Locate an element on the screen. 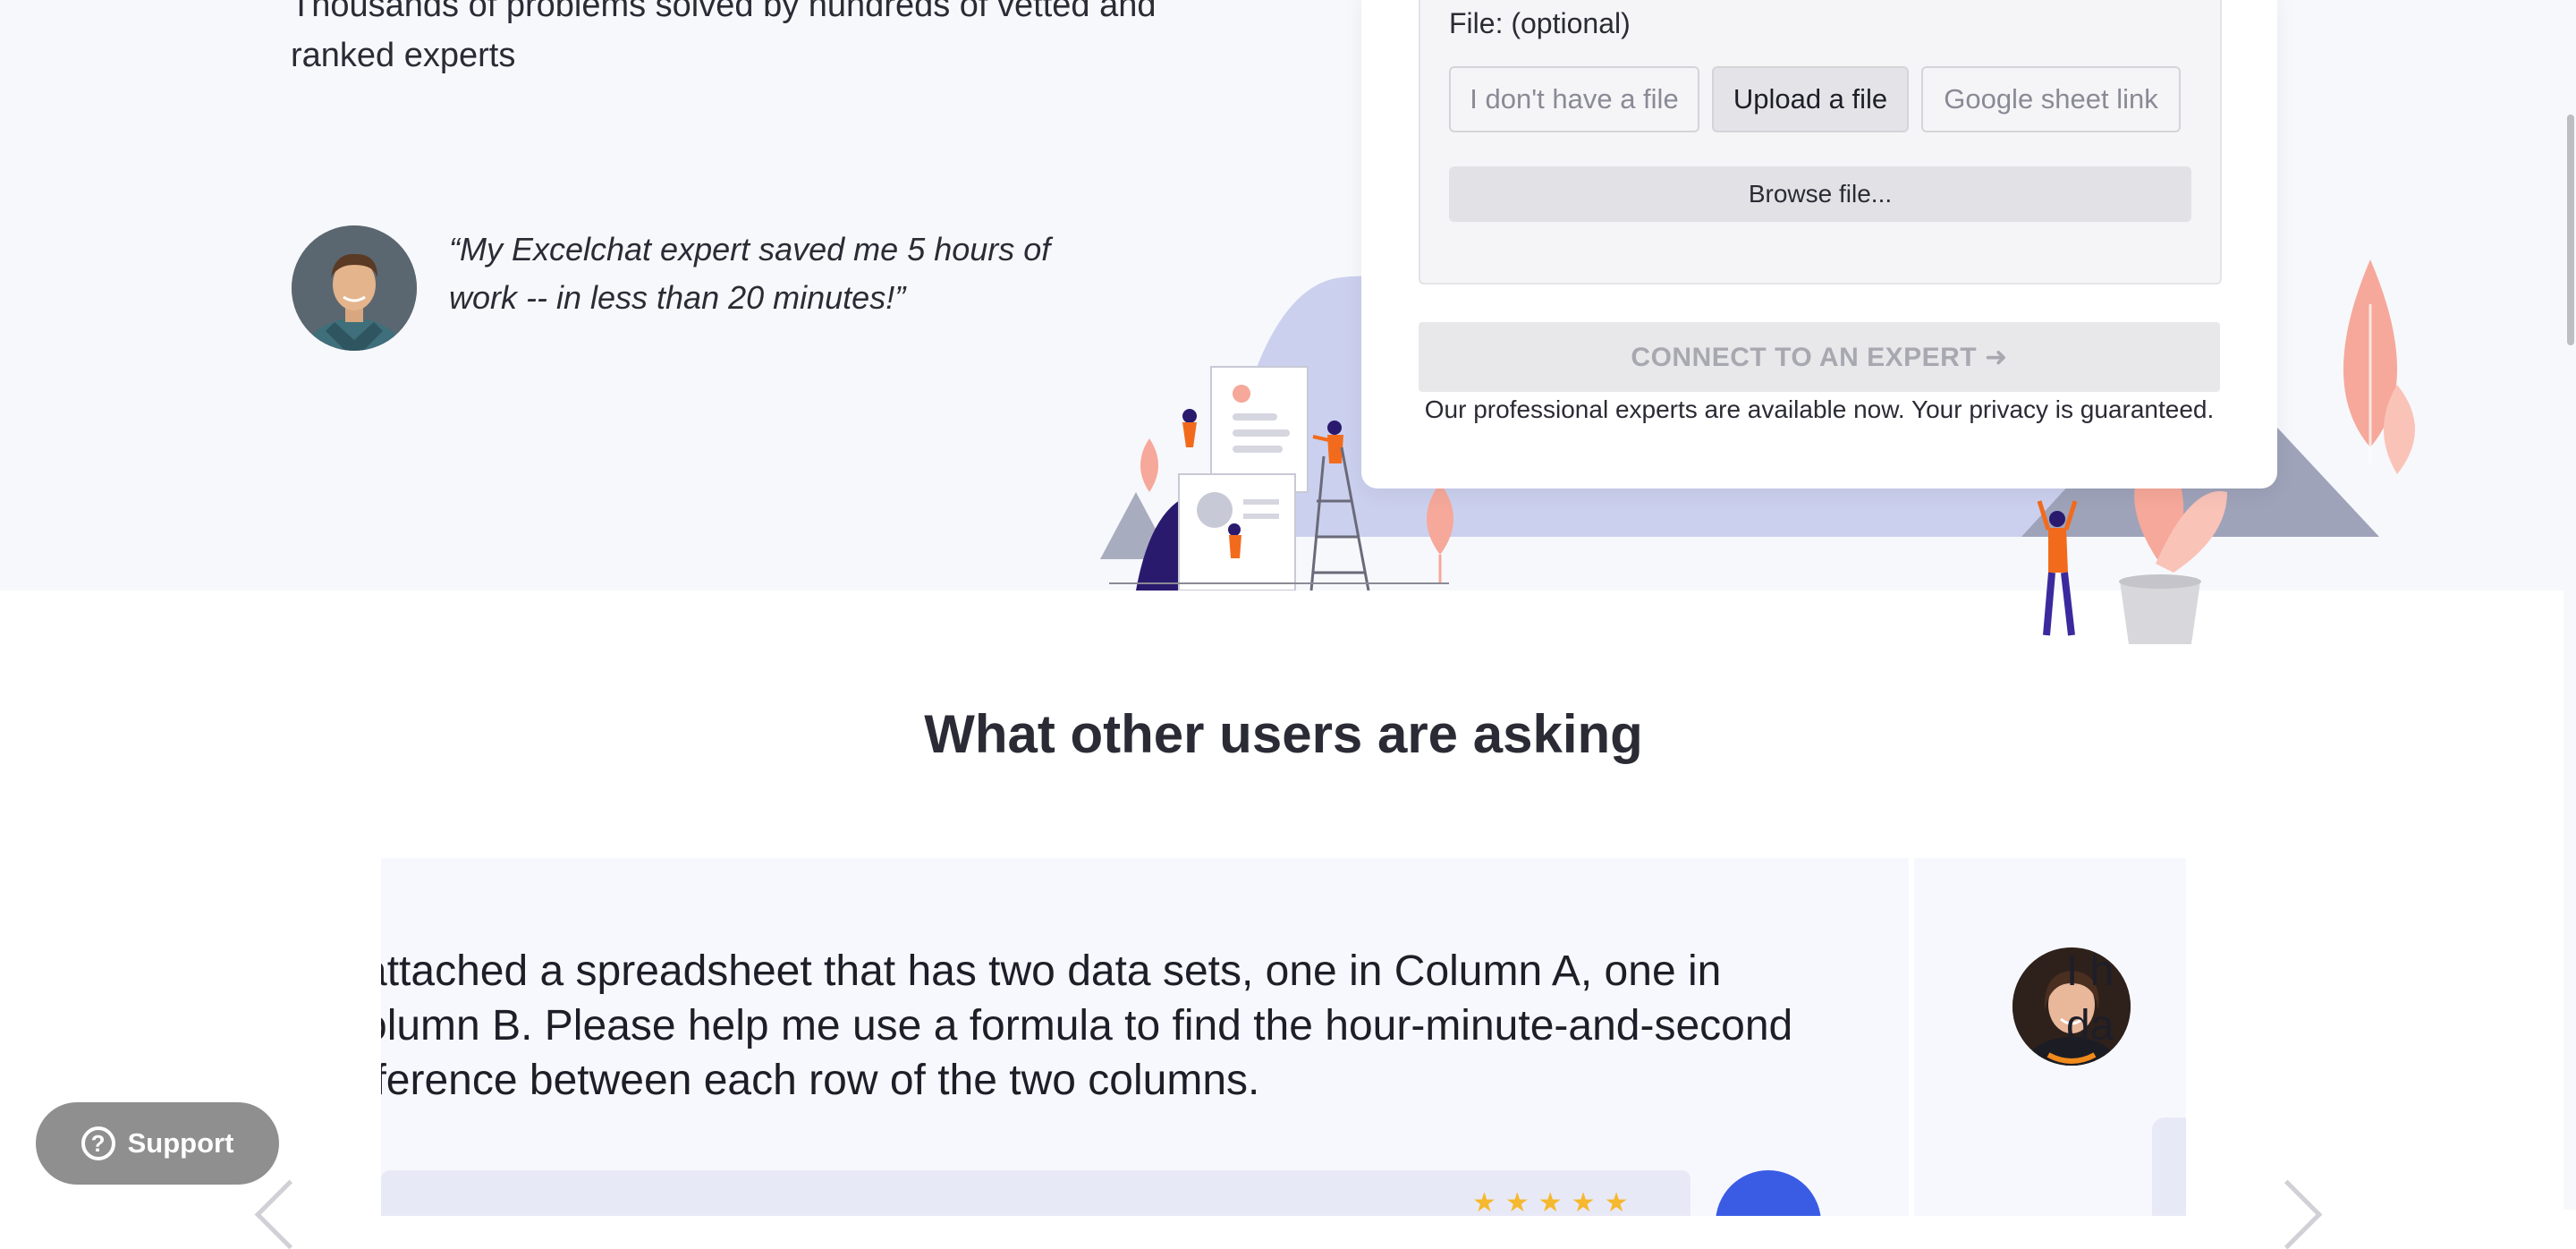 This screenshot has height=1249, width=2576. answer-preview is located at coordinates (2169, 1167).